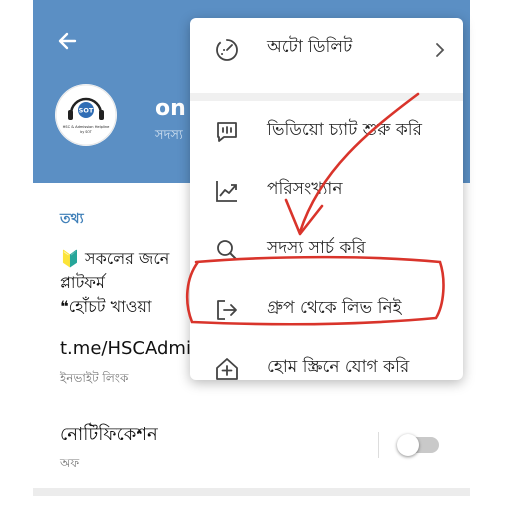 This screenshot has width=512, height=512. What do you see at coordinates (227, 132) in the screenshot?
I see `video-chat-icon` at bounding box center [227, 132].